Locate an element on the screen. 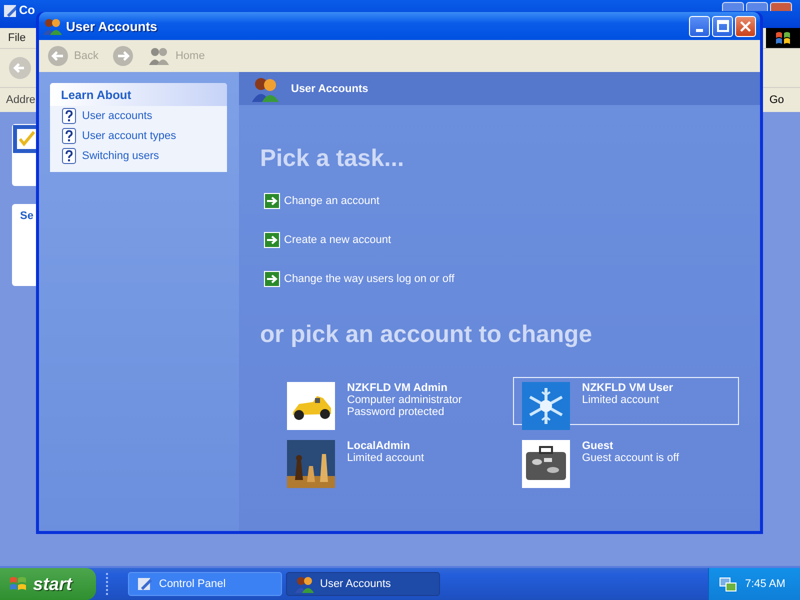 This screenshot has height=600, width=800. task-link: Change an account is located at coordinates (512, 201).